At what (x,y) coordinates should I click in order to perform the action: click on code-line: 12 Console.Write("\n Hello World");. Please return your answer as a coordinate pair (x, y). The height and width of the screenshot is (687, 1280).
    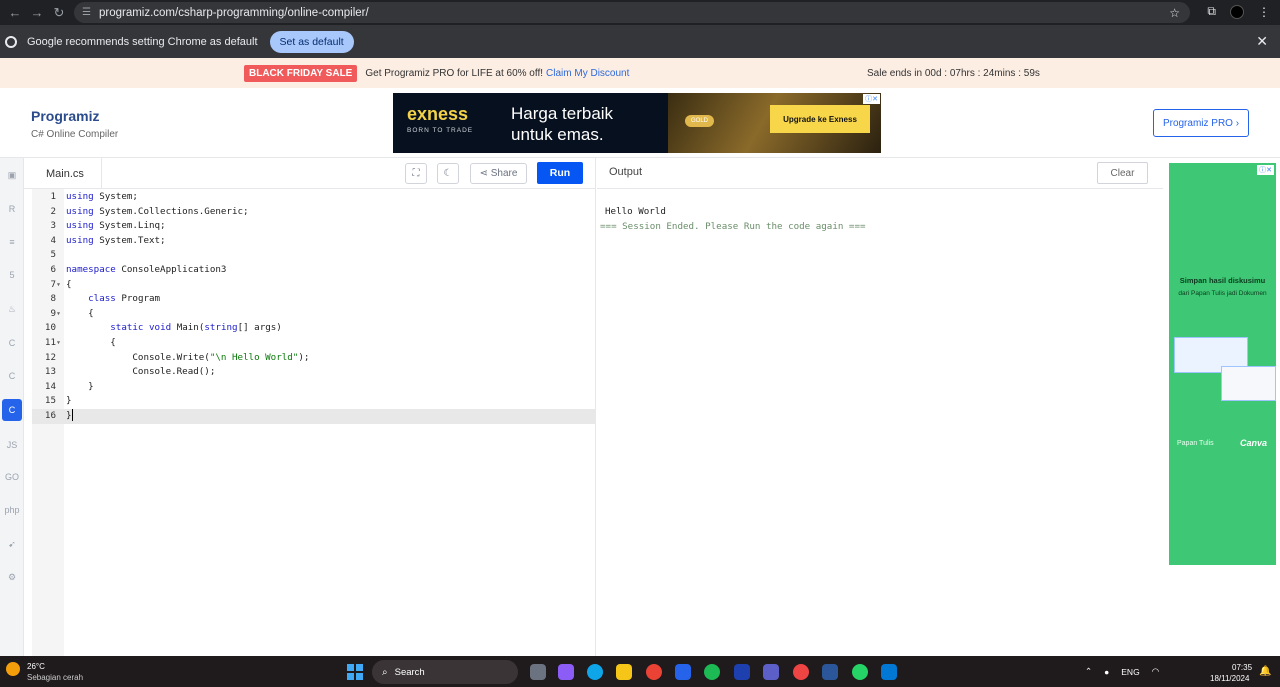
    Looking at the image, I should click on (314, 358).